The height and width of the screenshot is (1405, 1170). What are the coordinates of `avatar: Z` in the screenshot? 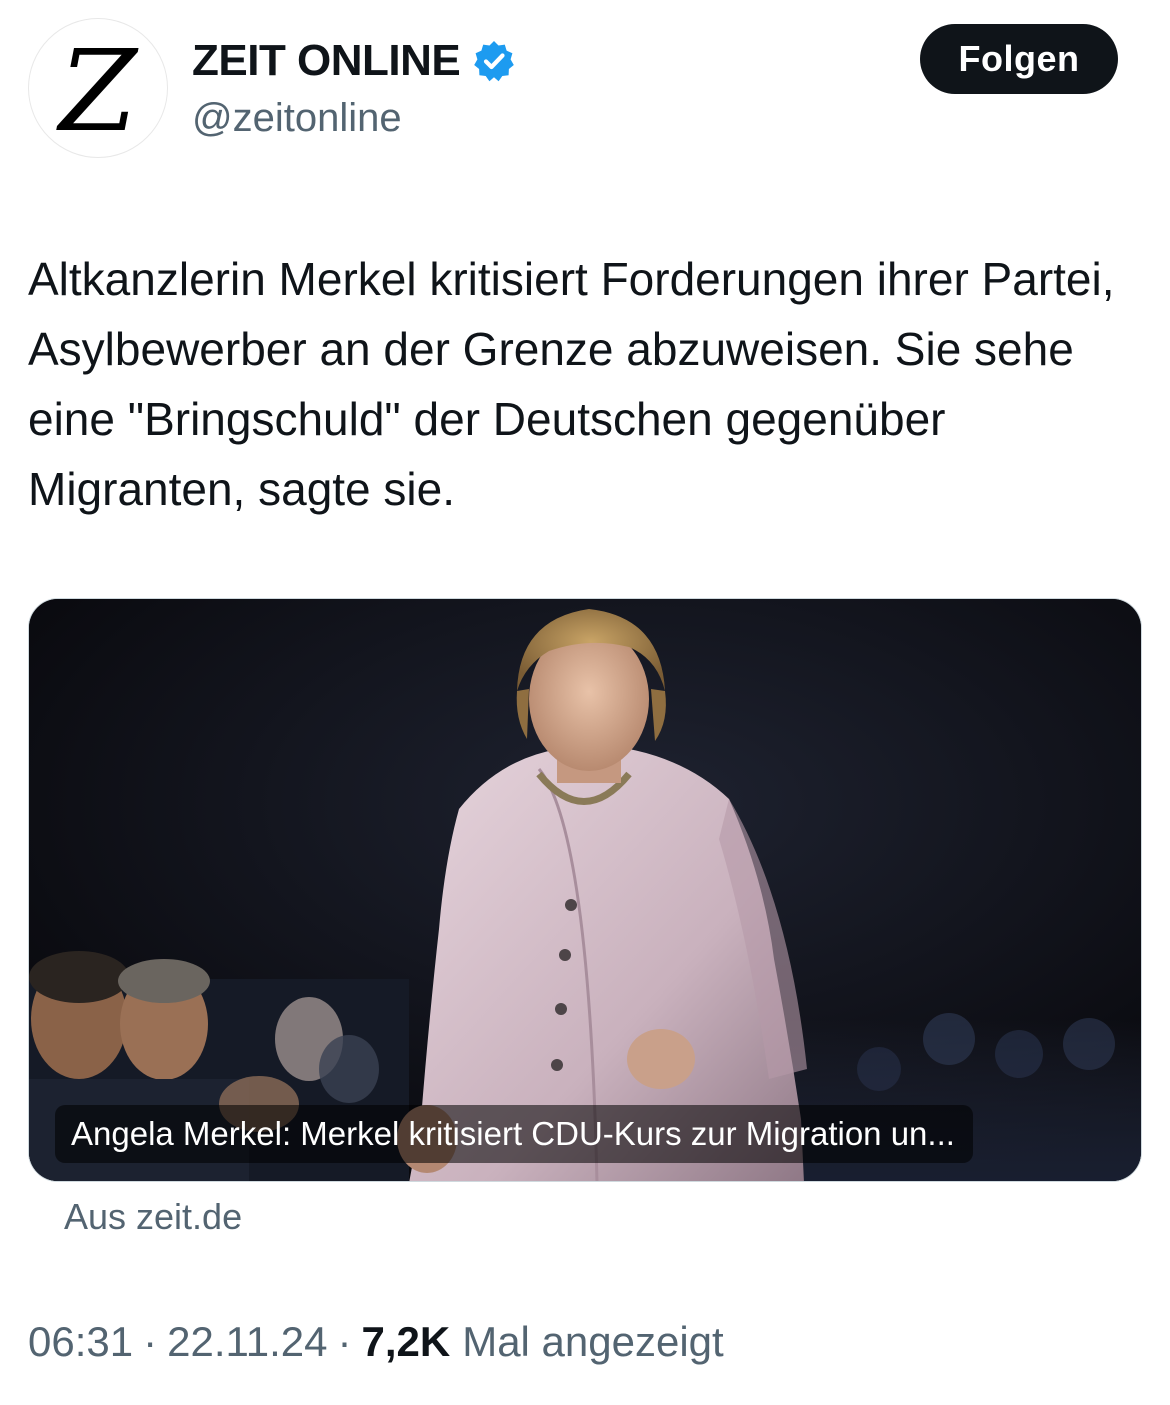 It's located at (98, 88).